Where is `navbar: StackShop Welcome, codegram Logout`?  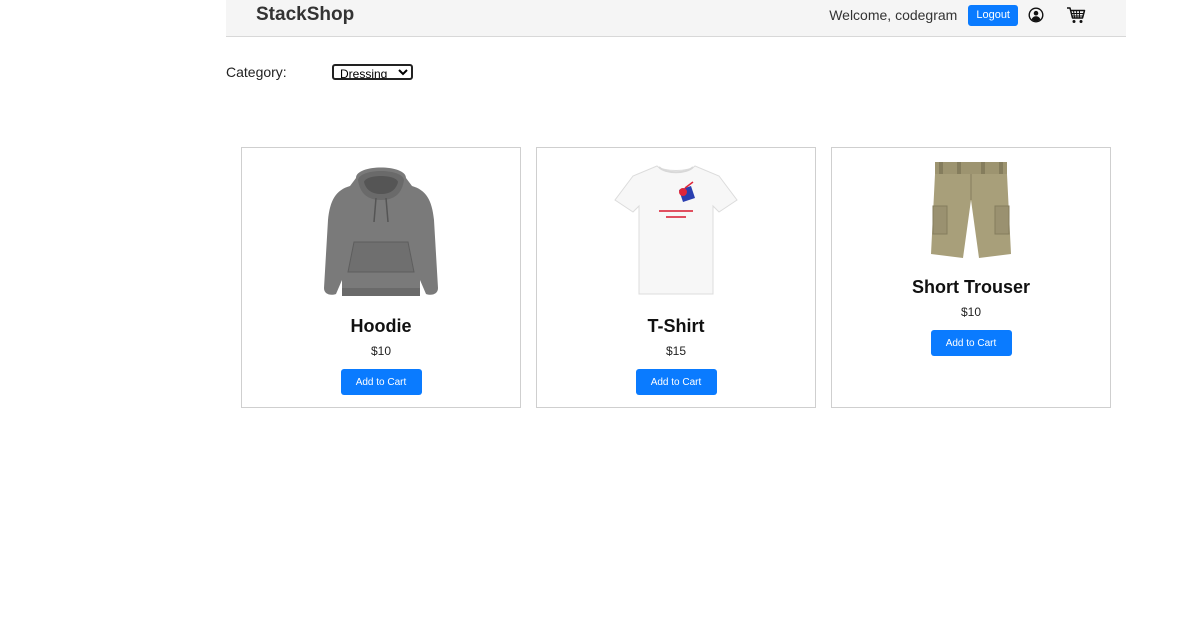 navbar: StackShop Welcome, codegram Logout is located at coordinates (676, 18).